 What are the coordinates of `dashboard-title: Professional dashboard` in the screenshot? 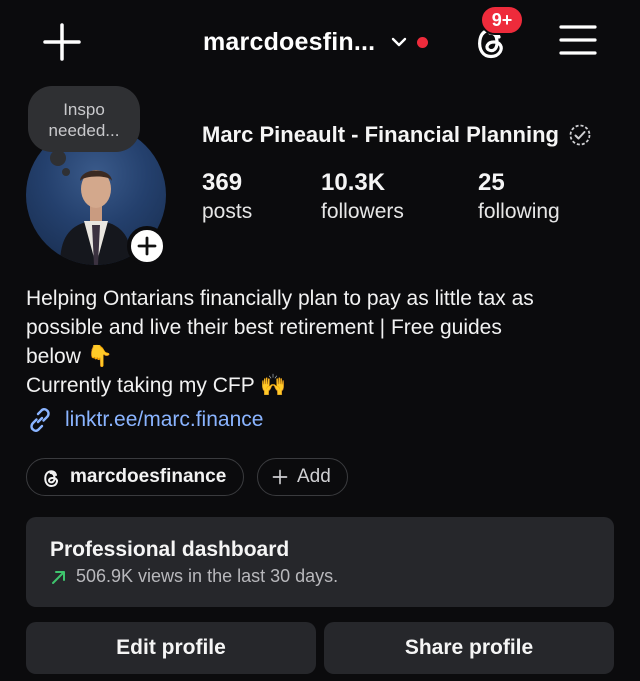 It's located at (170, 549).